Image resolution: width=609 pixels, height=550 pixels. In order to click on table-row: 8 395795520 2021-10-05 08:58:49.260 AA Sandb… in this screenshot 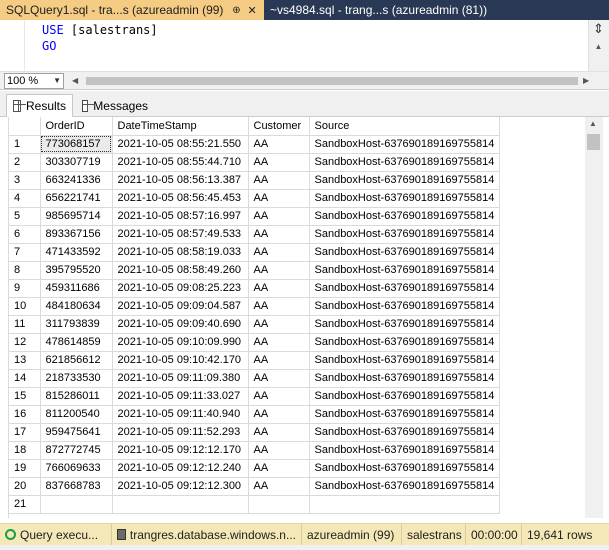, I will do `click(254, 270)`.